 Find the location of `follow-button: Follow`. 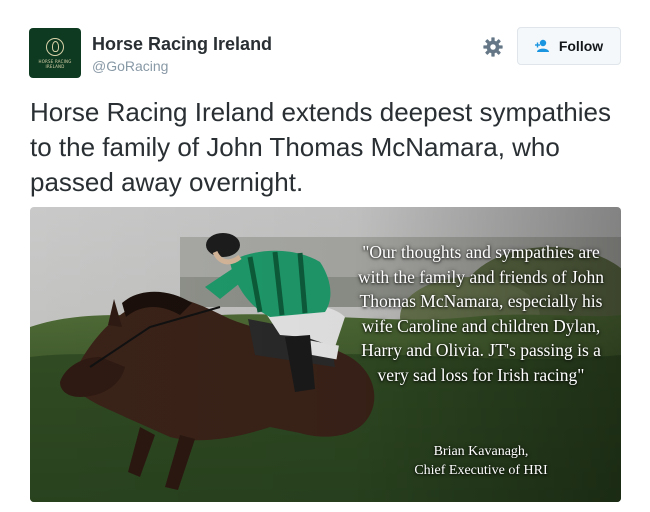

follow-button: Follow is located at coordinates (569, 46).